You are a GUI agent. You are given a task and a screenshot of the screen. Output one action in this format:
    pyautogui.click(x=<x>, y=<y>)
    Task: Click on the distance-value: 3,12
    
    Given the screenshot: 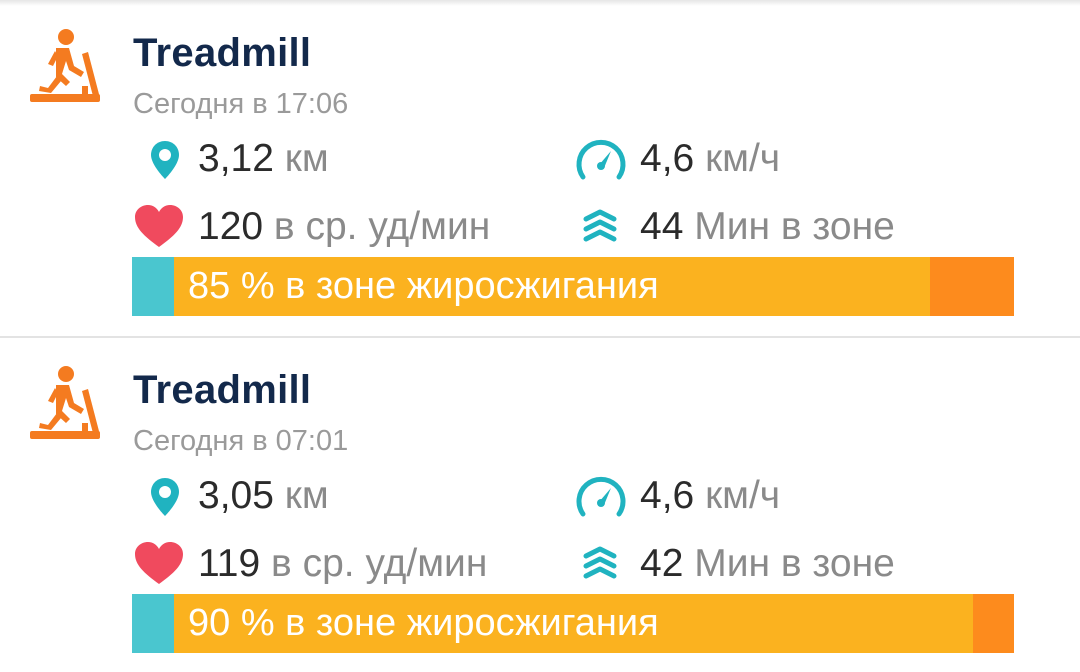 What is the action you would take?
    pyautogui.click(x=236, y=158)
    